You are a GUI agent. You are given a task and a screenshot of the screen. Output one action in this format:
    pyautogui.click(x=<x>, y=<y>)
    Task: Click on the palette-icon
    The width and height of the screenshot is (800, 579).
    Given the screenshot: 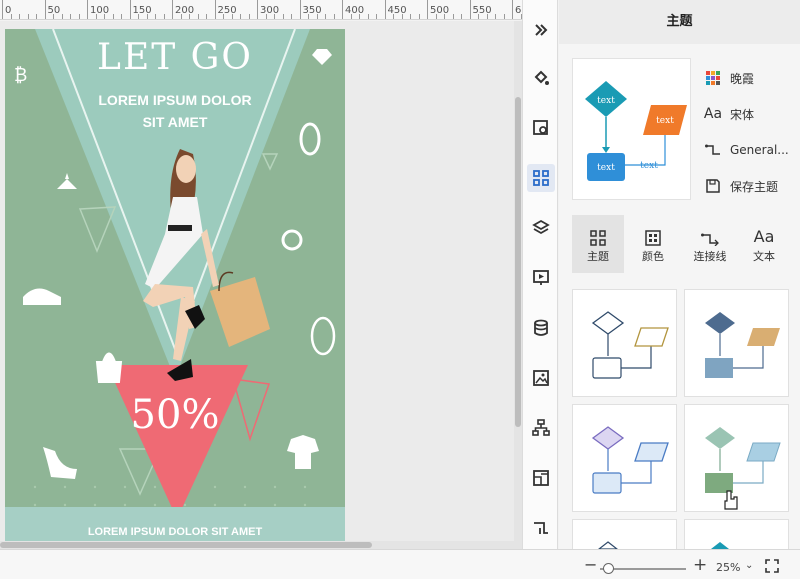 What is the action you would take?
    pyautogui.click(x=653, y=232)
    